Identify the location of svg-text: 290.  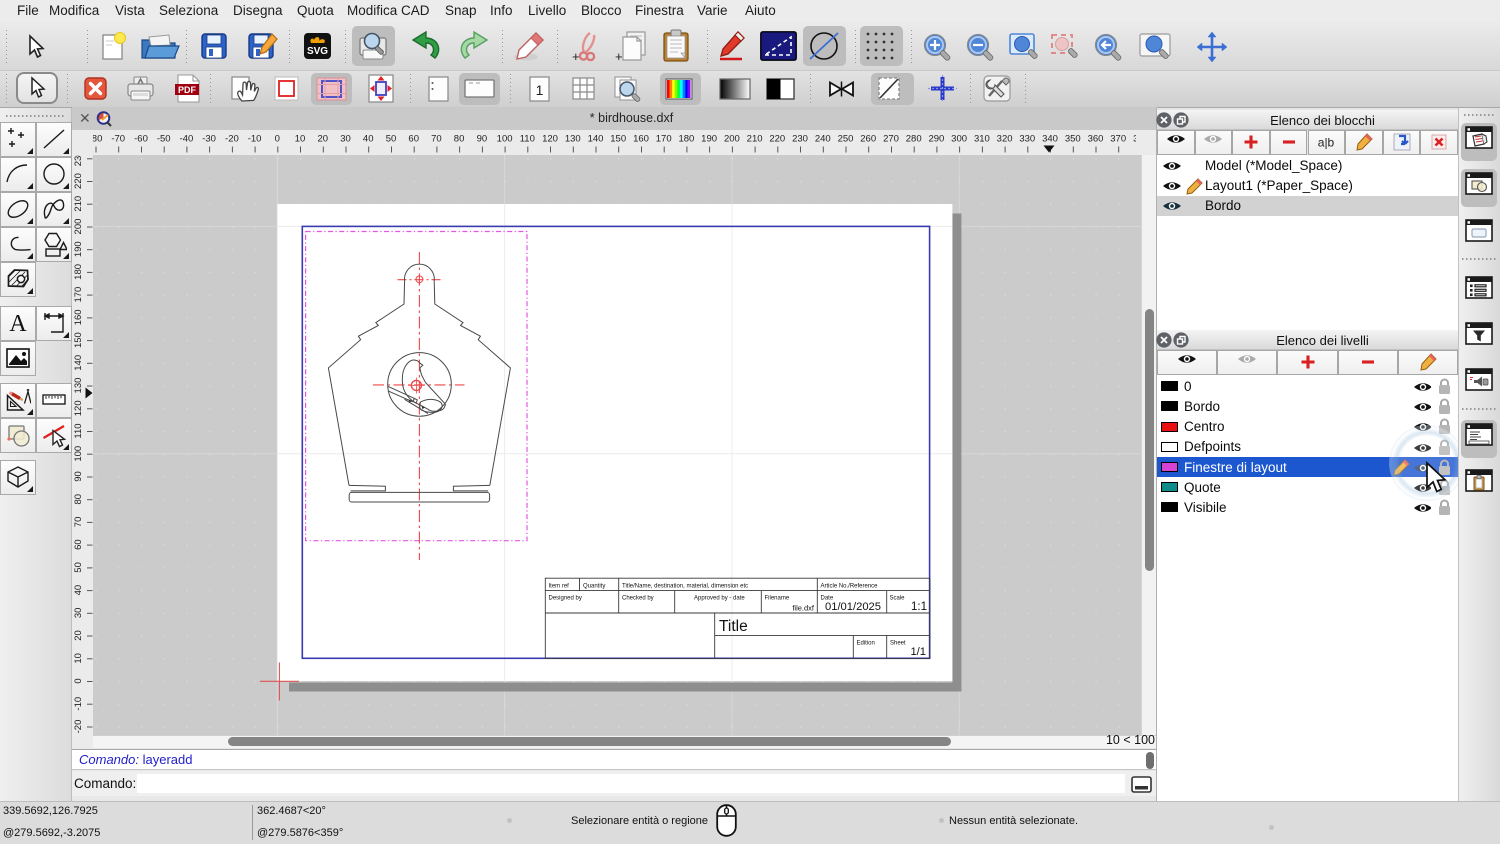
(936, 139).